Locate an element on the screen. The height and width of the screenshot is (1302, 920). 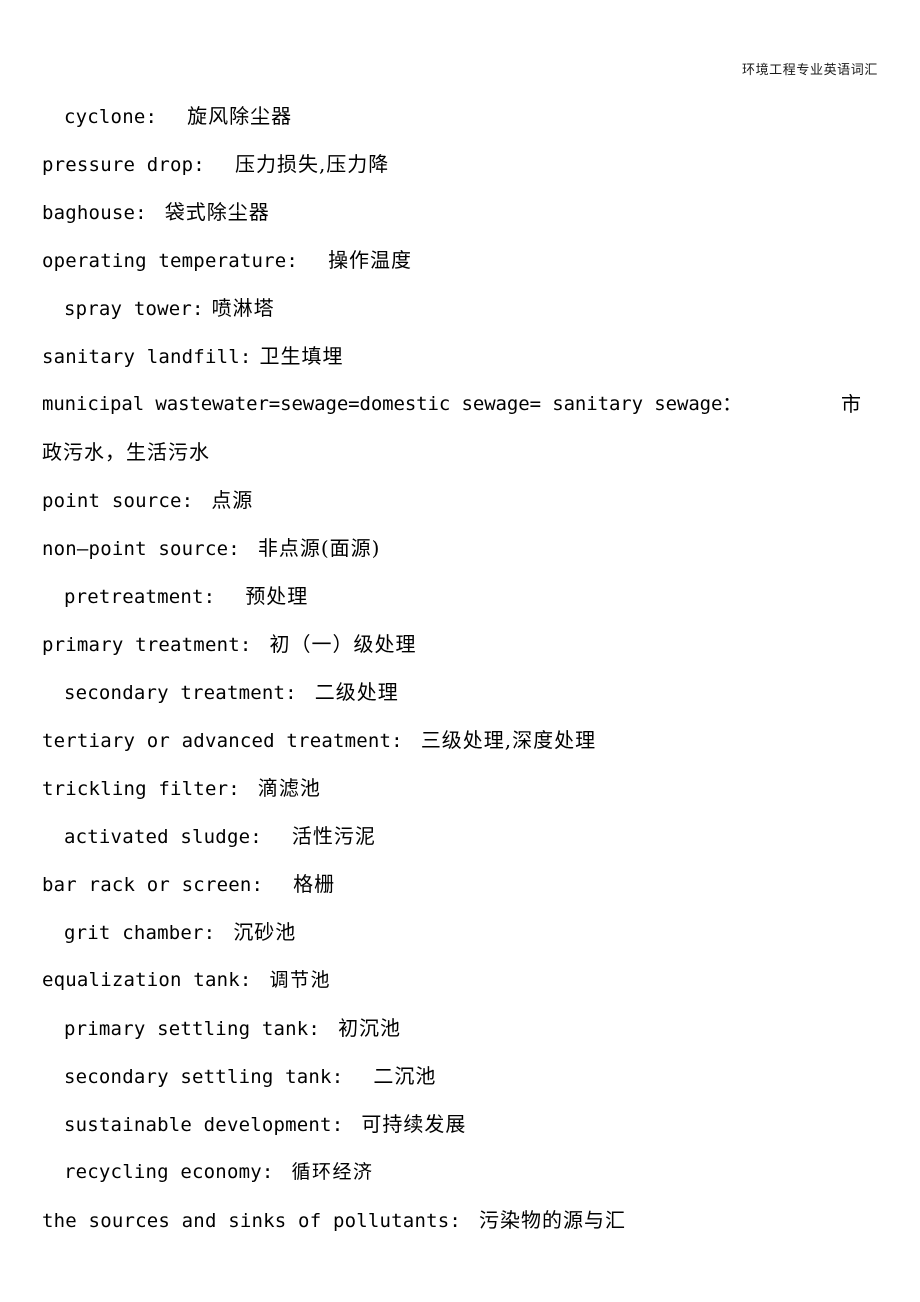
entry-term-english: cyclone: is located at coordinates (111, 117).